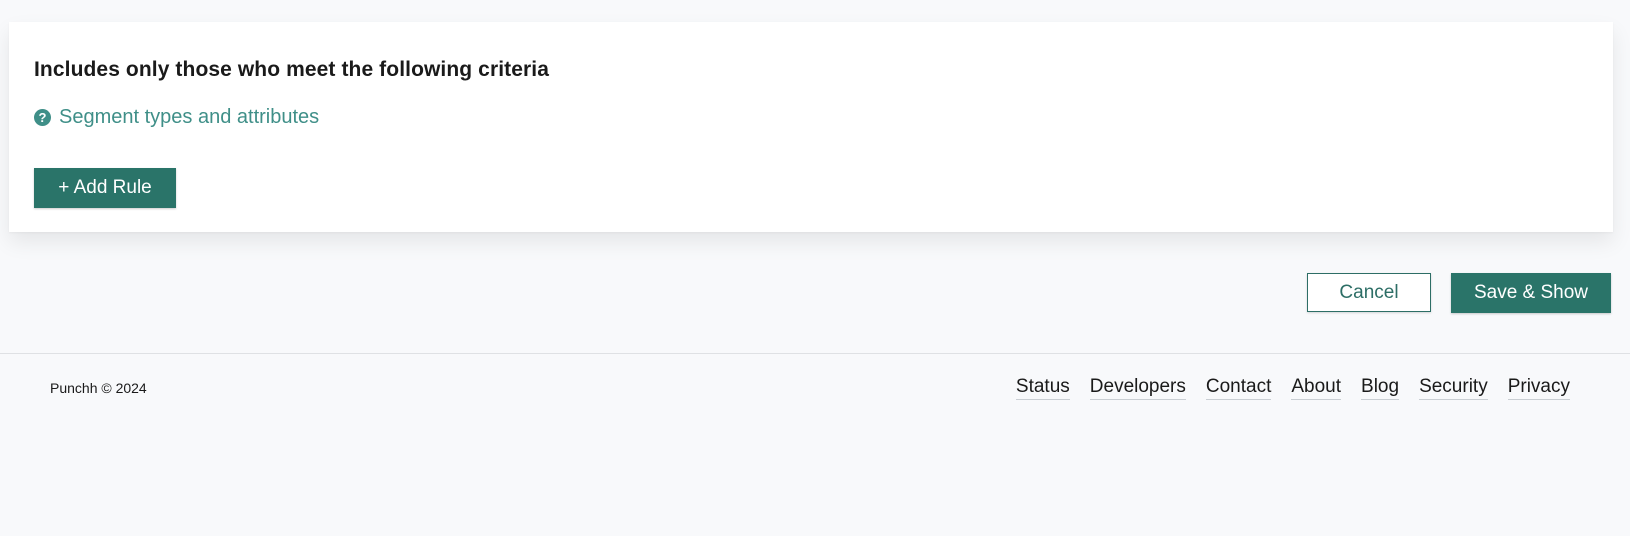  I want to click on footer-link-status: Status, so click(1042, 388).